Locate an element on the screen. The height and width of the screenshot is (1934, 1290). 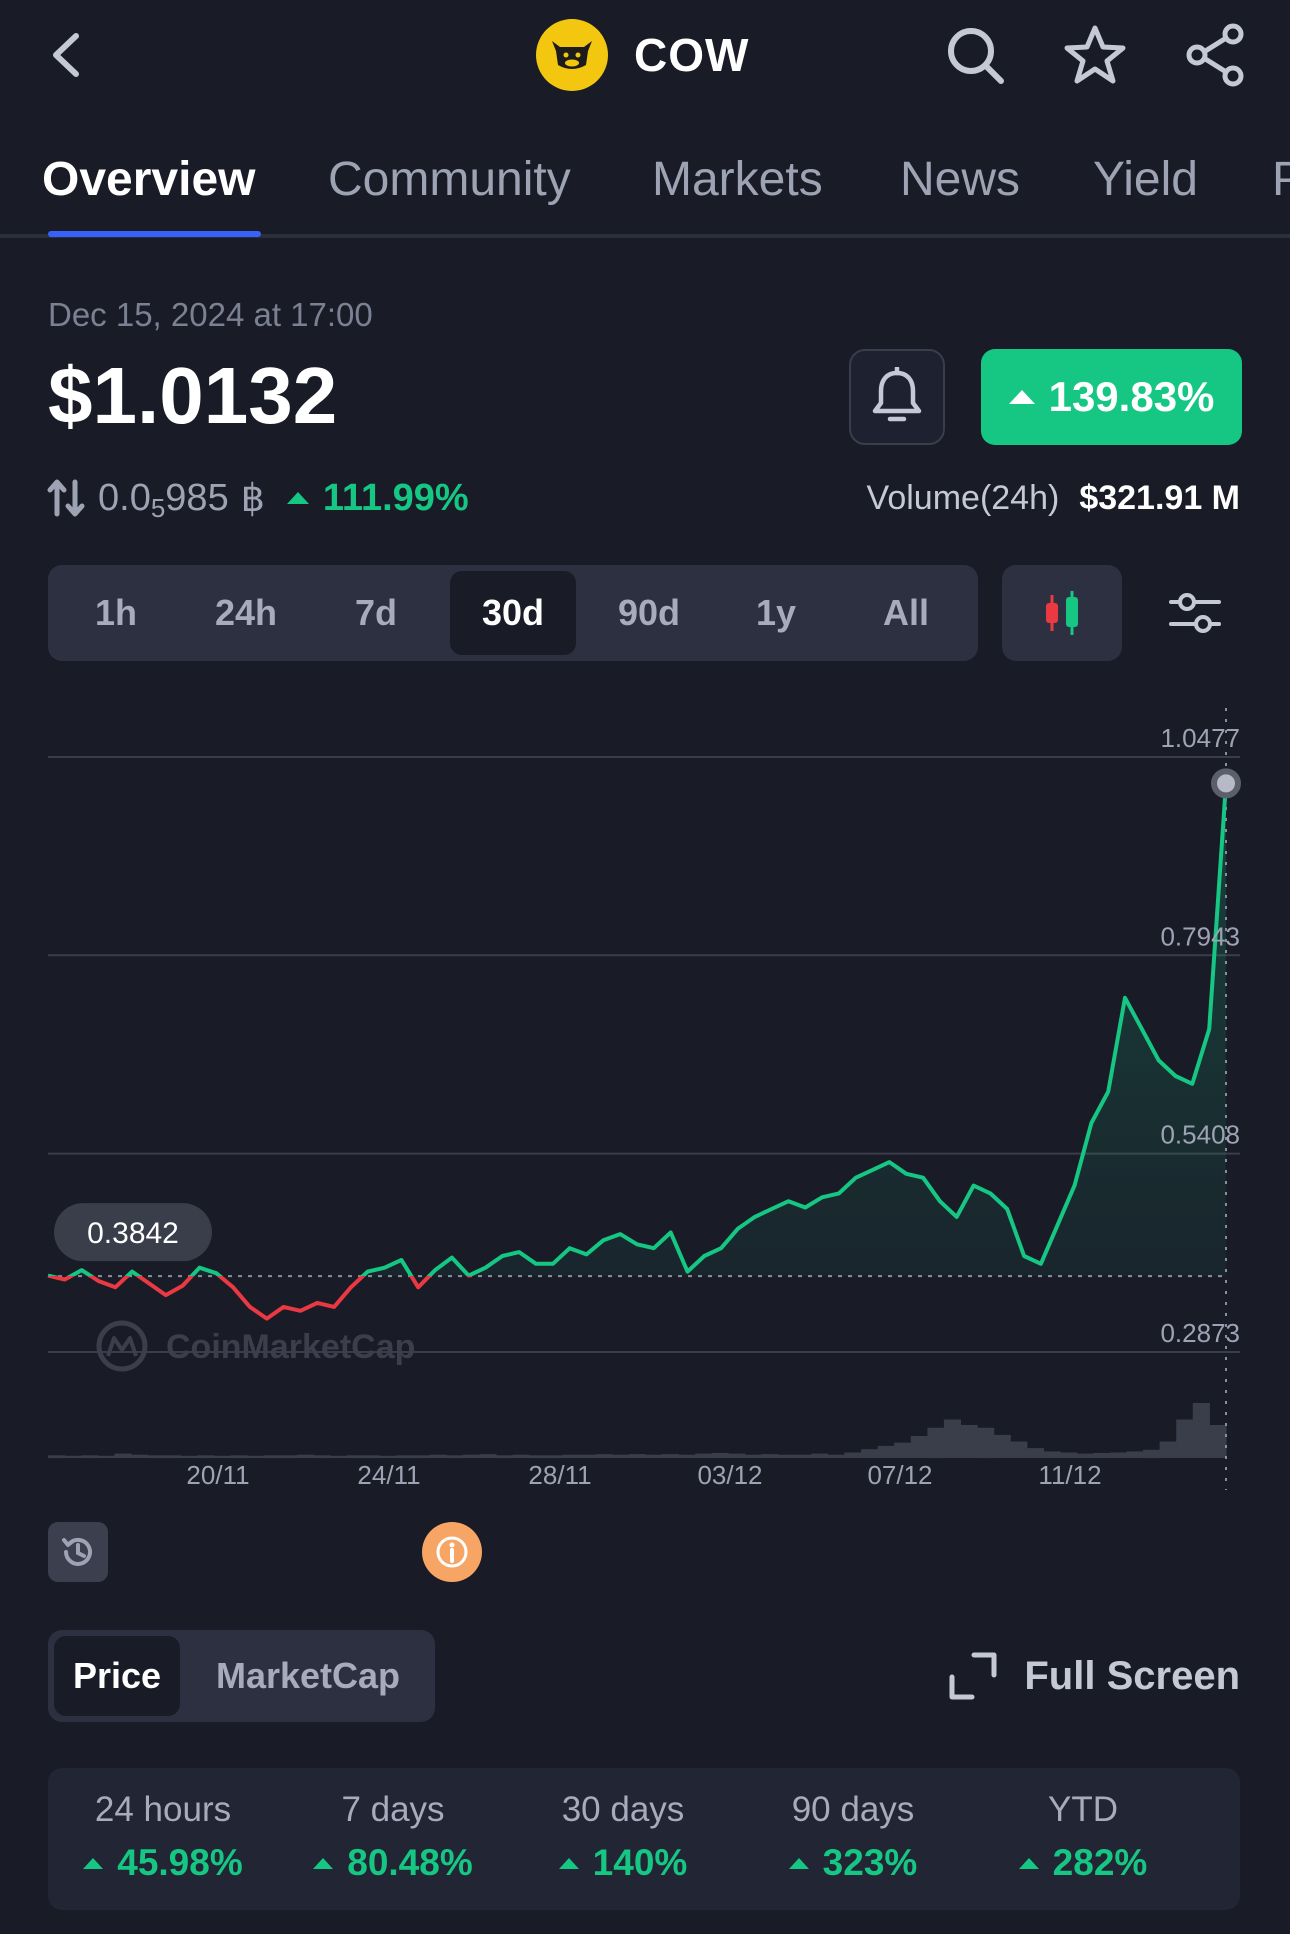
watermark: CoinMarketCap is located at coordinates (255, 1346).